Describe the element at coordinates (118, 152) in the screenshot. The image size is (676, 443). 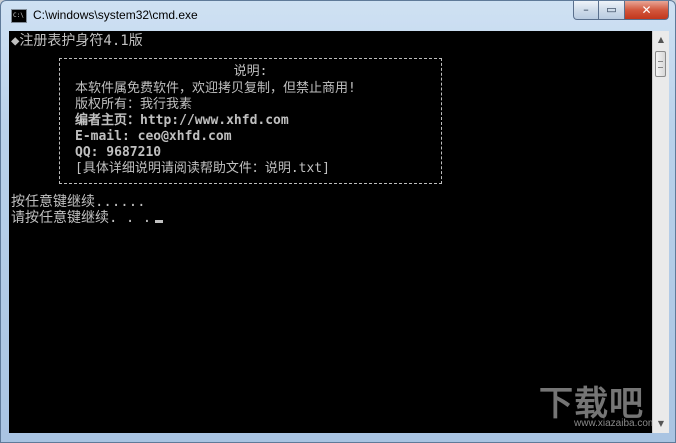
I see `info-line-qq: QQ: 9687210` at that location.